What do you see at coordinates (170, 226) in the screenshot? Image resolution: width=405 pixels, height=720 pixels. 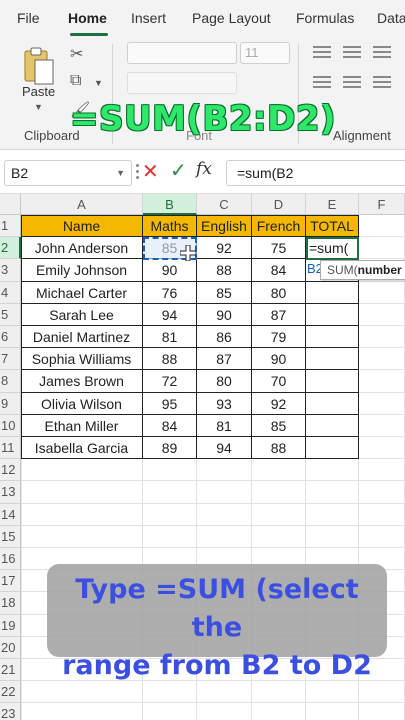 I see `header-cell-maths: Maths` at bounding box center [170, 226].